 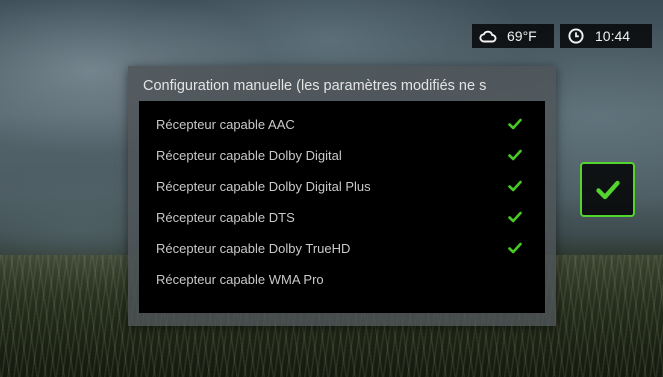 I want to click on list-item-dolby-digital: Récepteur capable Dolby Digital, so click(x=342, y=155).